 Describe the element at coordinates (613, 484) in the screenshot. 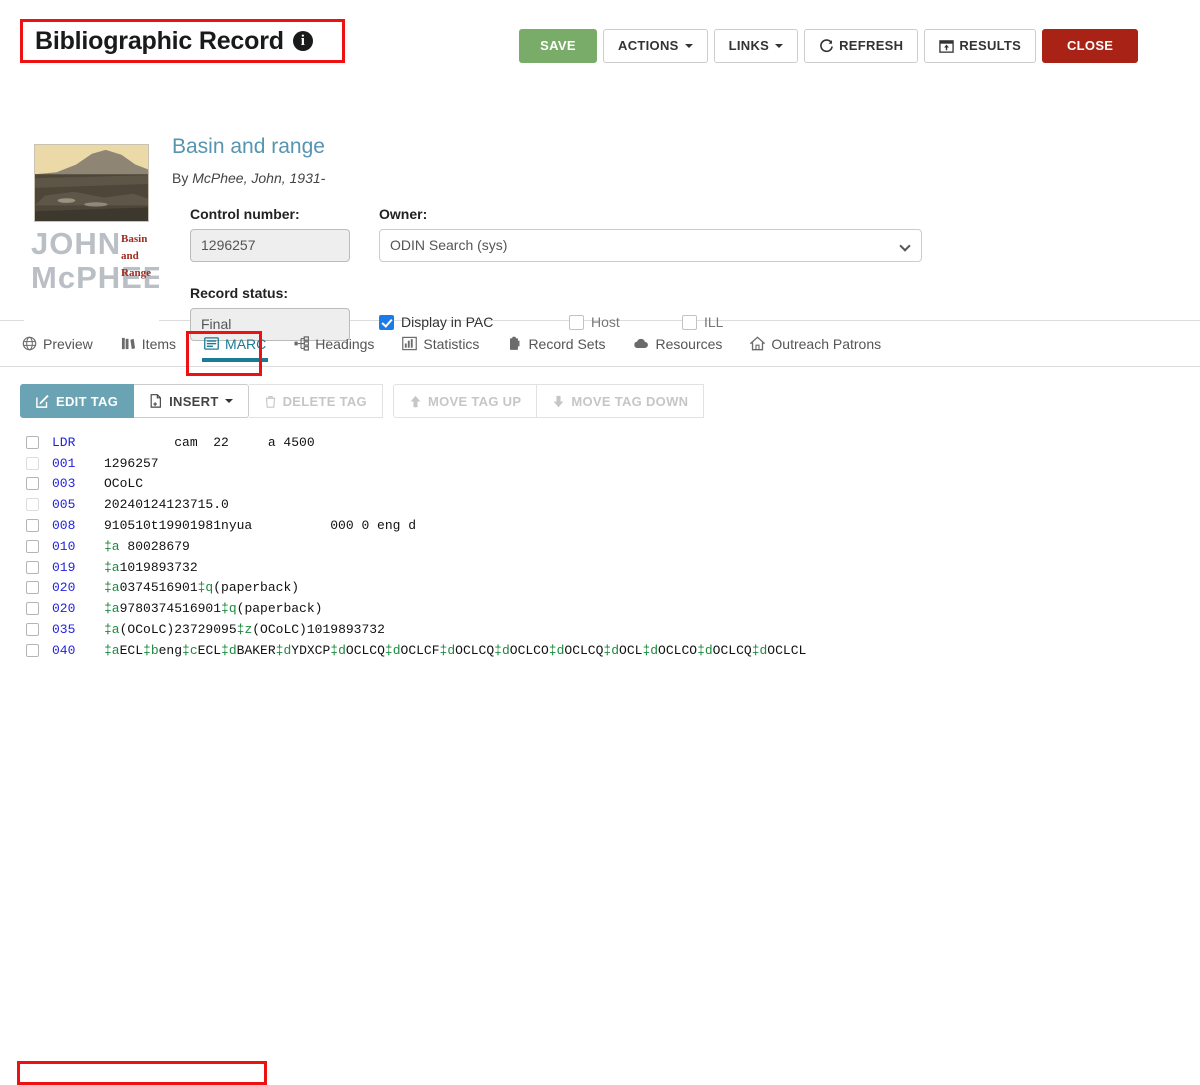

I see `marc-row: 003 OCoLC` at that location.